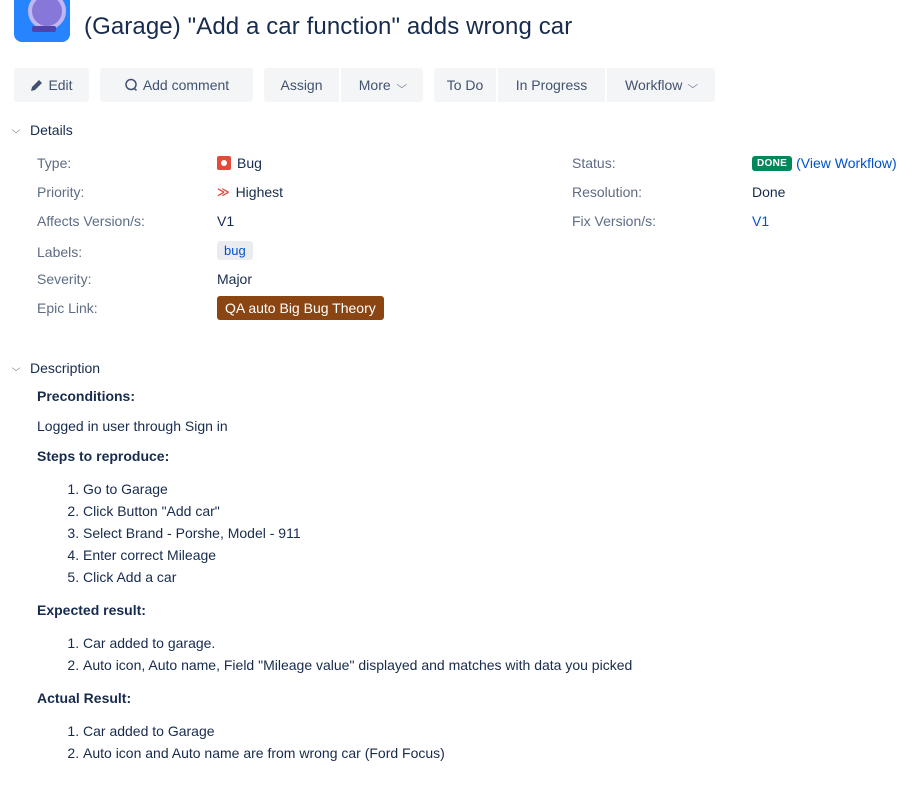  Describe the element at coordinates (235, 279) in the screenshot. I see `severity-value: Major` at that location.